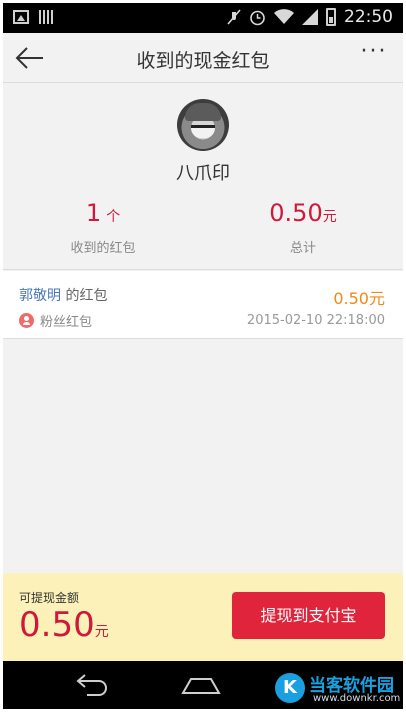 Image resolution: width=406 pixels, height=712 pixels. Describe the element at coordinates (57, 625) in the screenshot. I see `withdraw-amount-value: 0.50` at that location.